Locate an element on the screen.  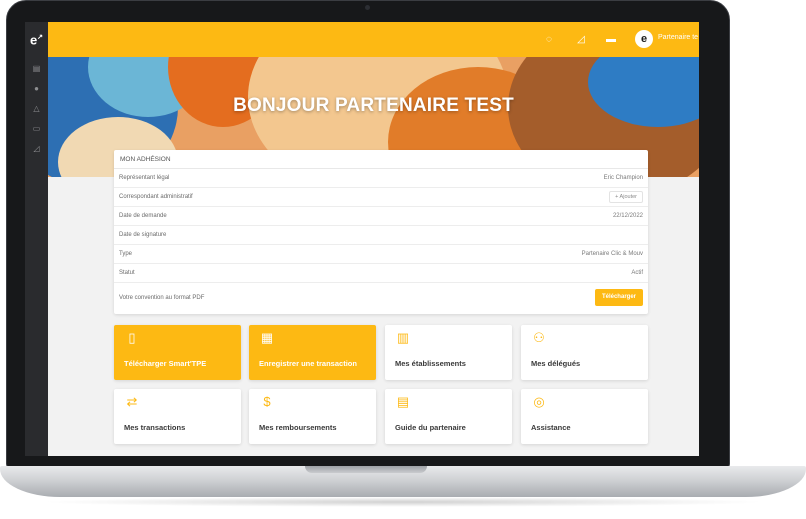
tile-label: Enregistrer une transaction is located at coordinates (308, 363).